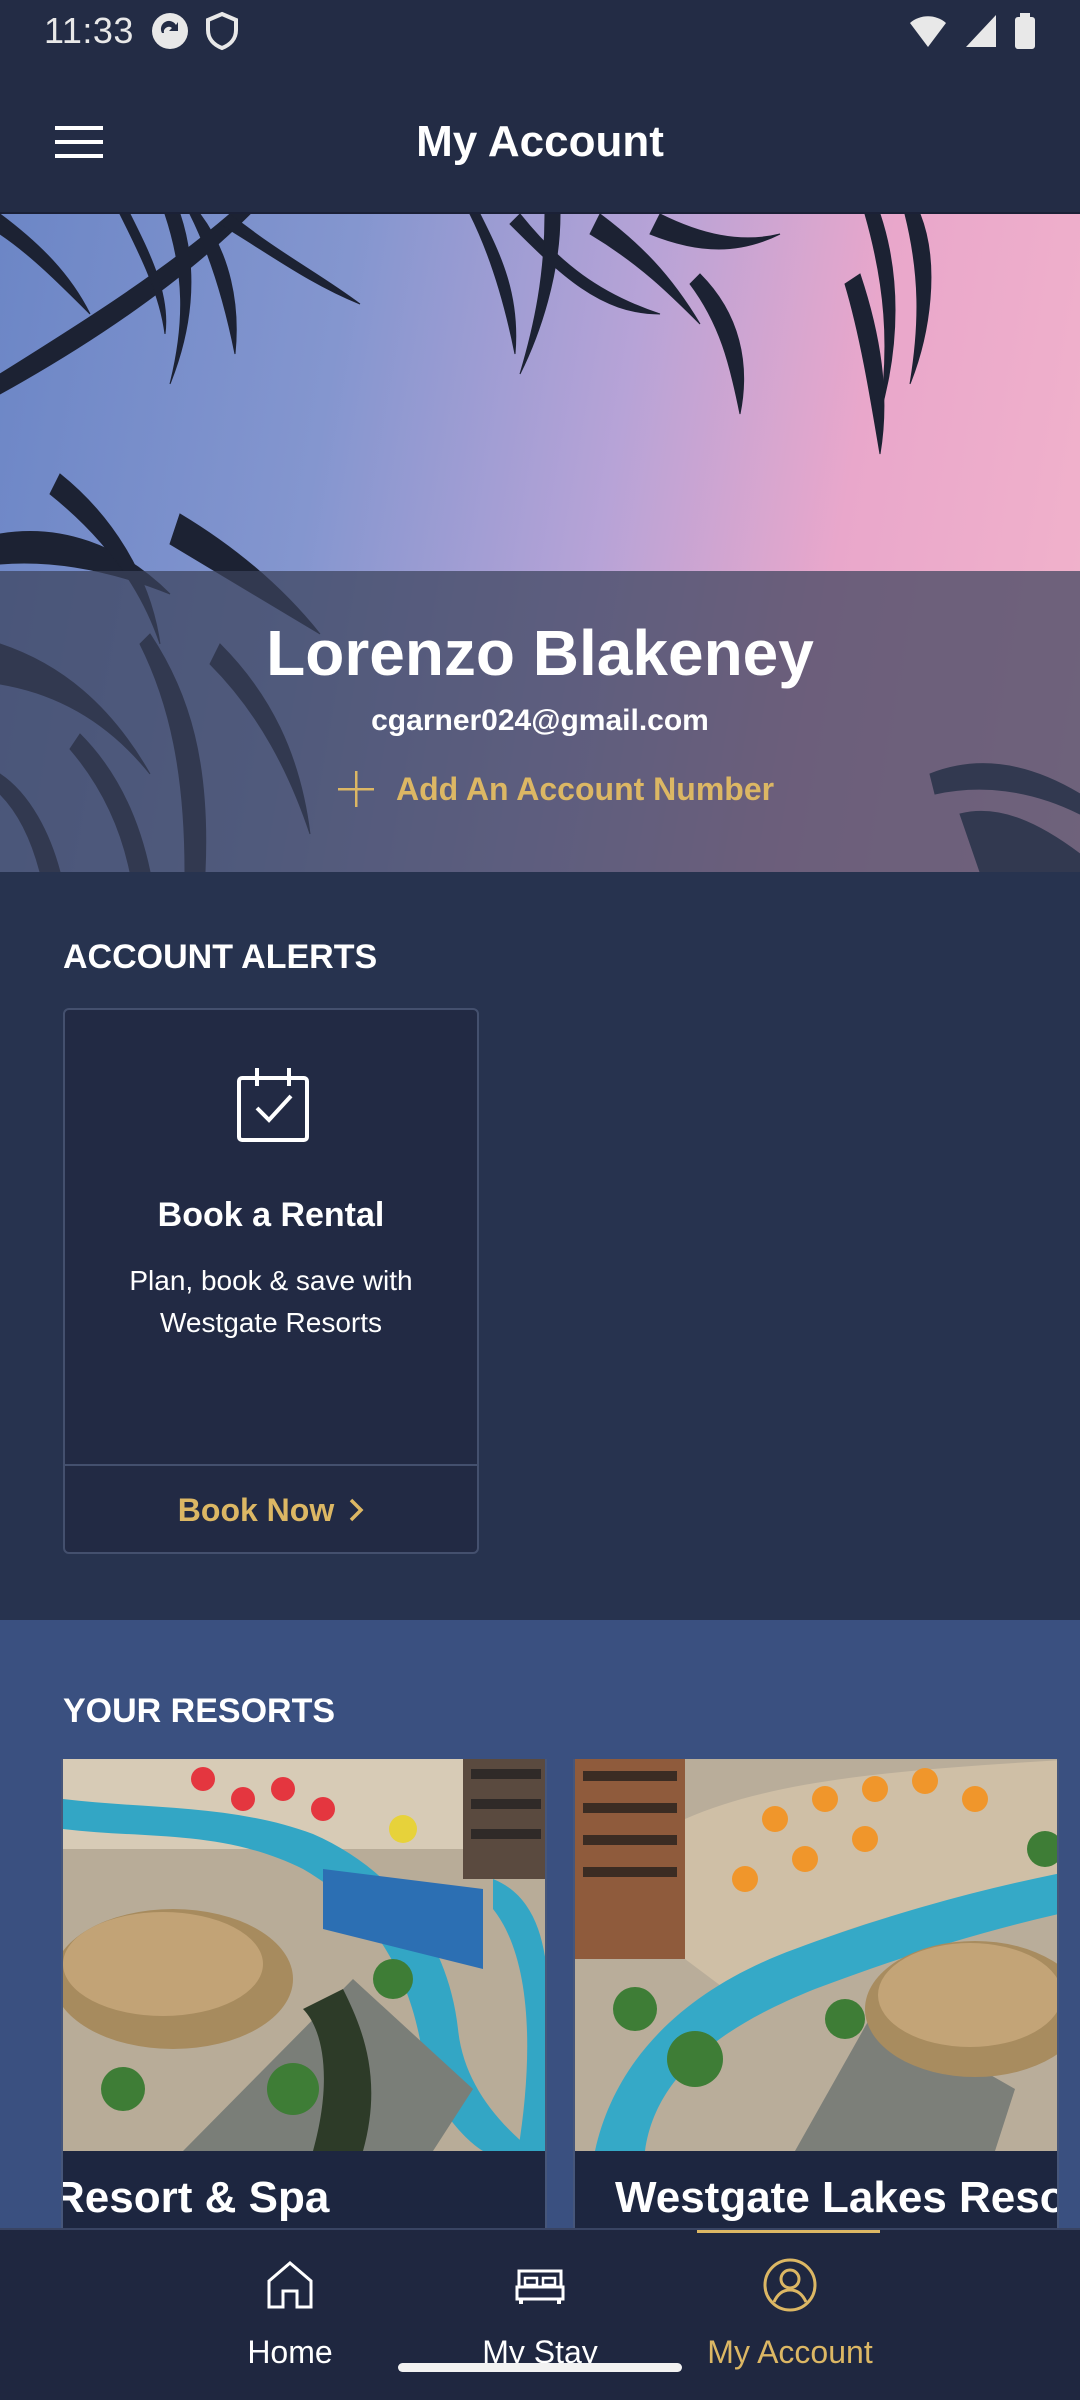  What do you see at coordinates (199, 1711) in the screenshot?
I see `your-resorts-title: YOUR RESORTS` at bounding box center [199, 1711].